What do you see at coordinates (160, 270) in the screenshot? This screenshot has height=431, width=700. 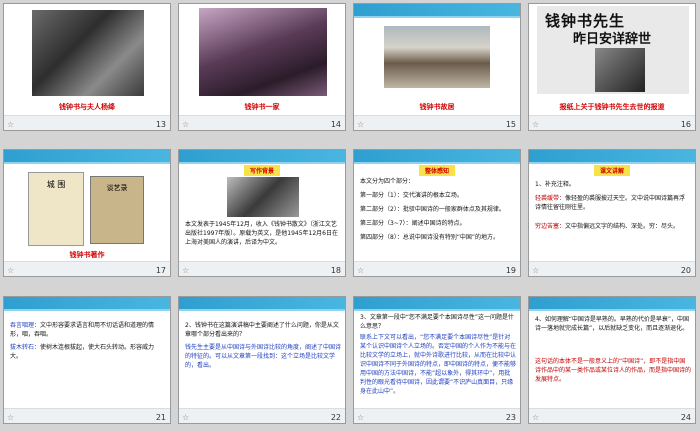 I see `slide-number: 17` at bounding box center [160, 270].